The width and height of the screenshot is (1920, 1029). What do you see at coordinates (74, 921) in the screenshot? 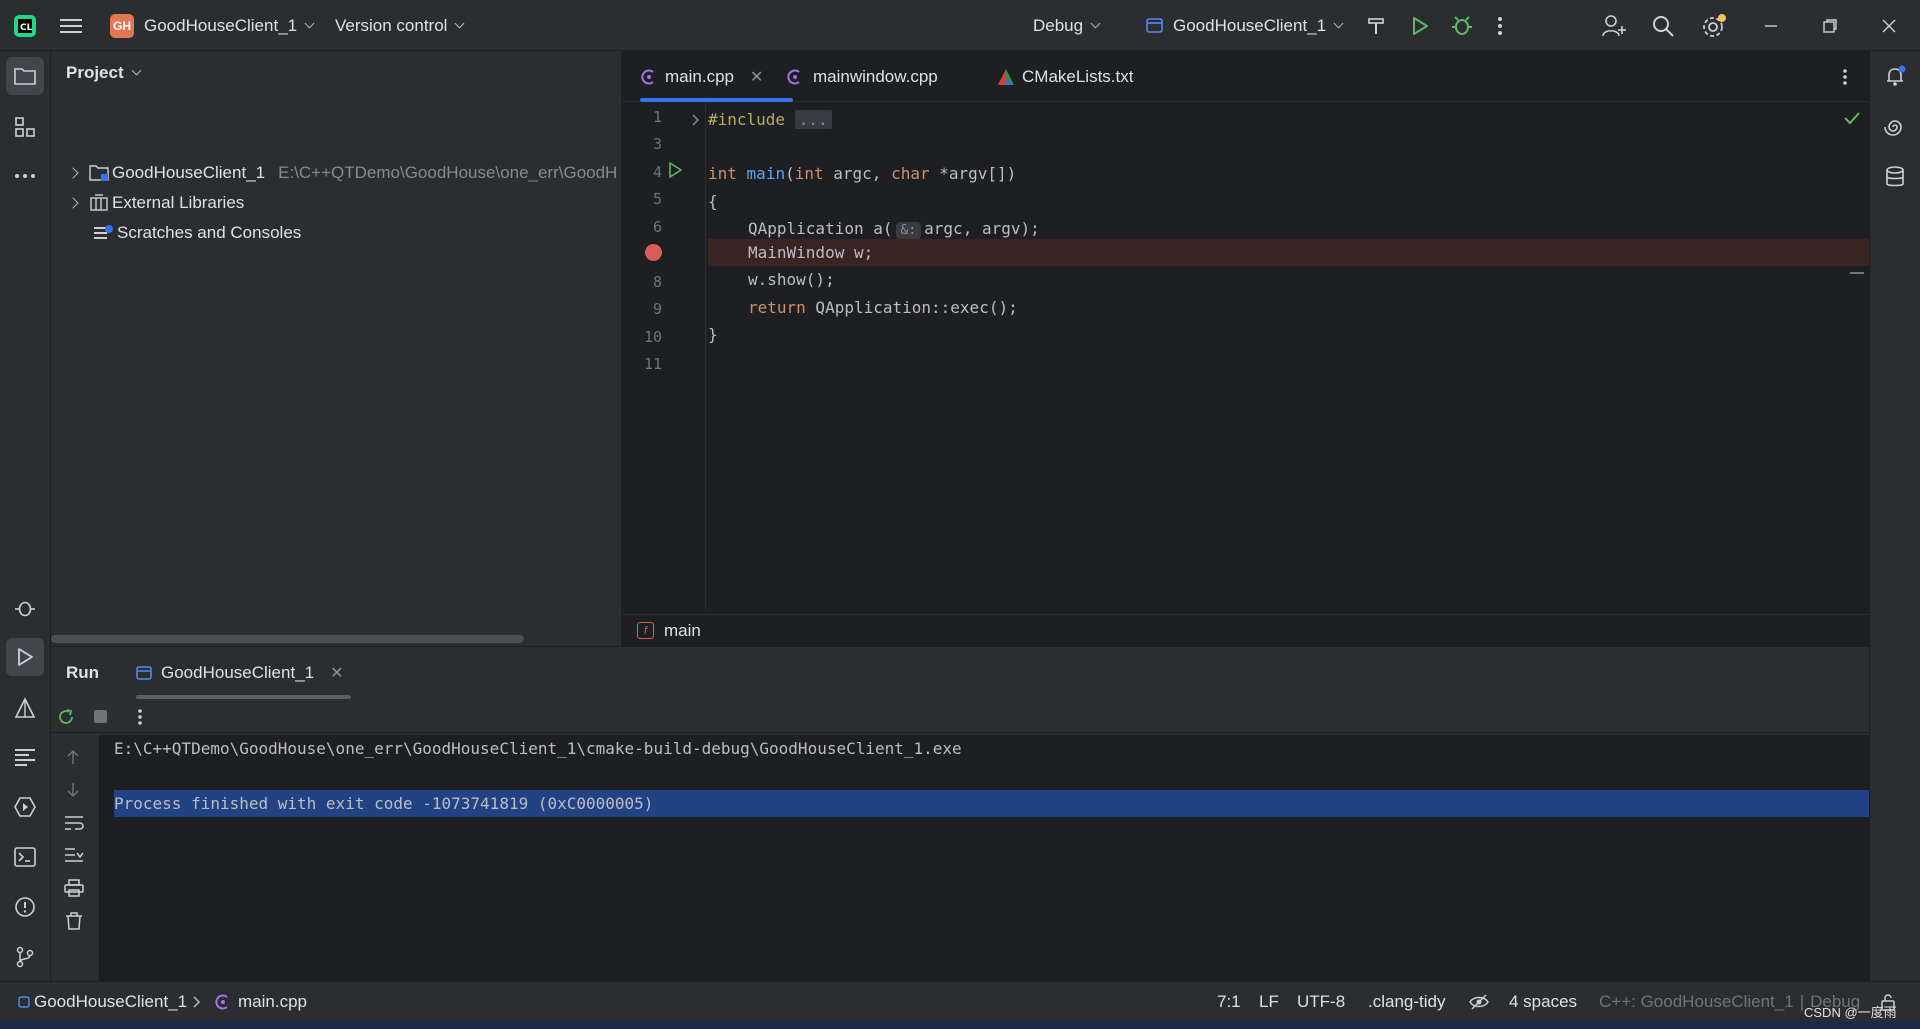
I see `trash-icon` at bounding box center [74, 921].